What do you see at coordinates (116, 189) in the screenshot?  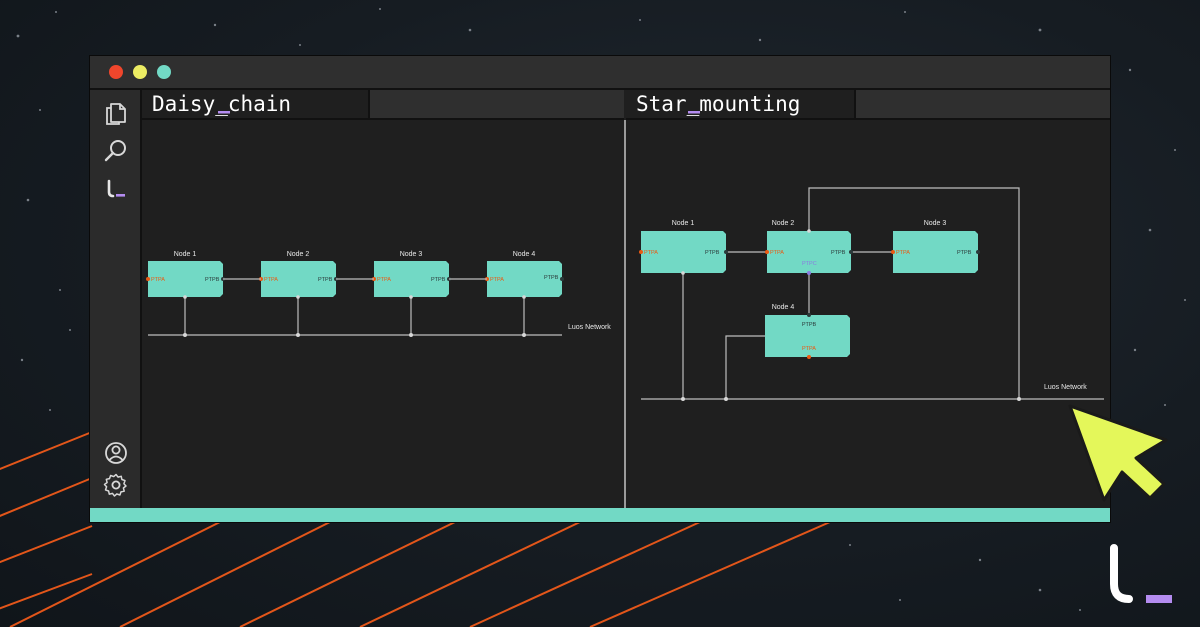 I see `luos-logo-icon` at bounding box center [116, 189].